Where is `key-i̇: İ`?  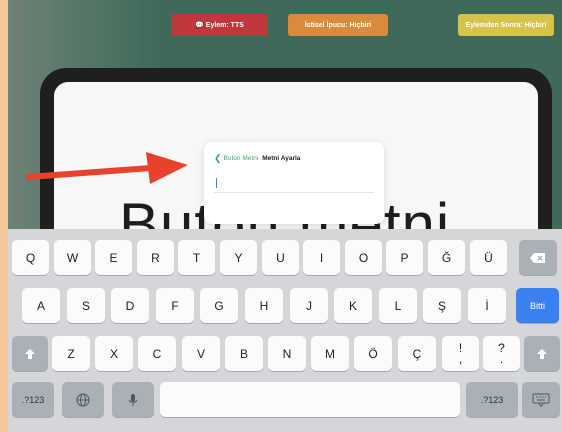 key-i̇: İ is located at coordinates (487, 305).